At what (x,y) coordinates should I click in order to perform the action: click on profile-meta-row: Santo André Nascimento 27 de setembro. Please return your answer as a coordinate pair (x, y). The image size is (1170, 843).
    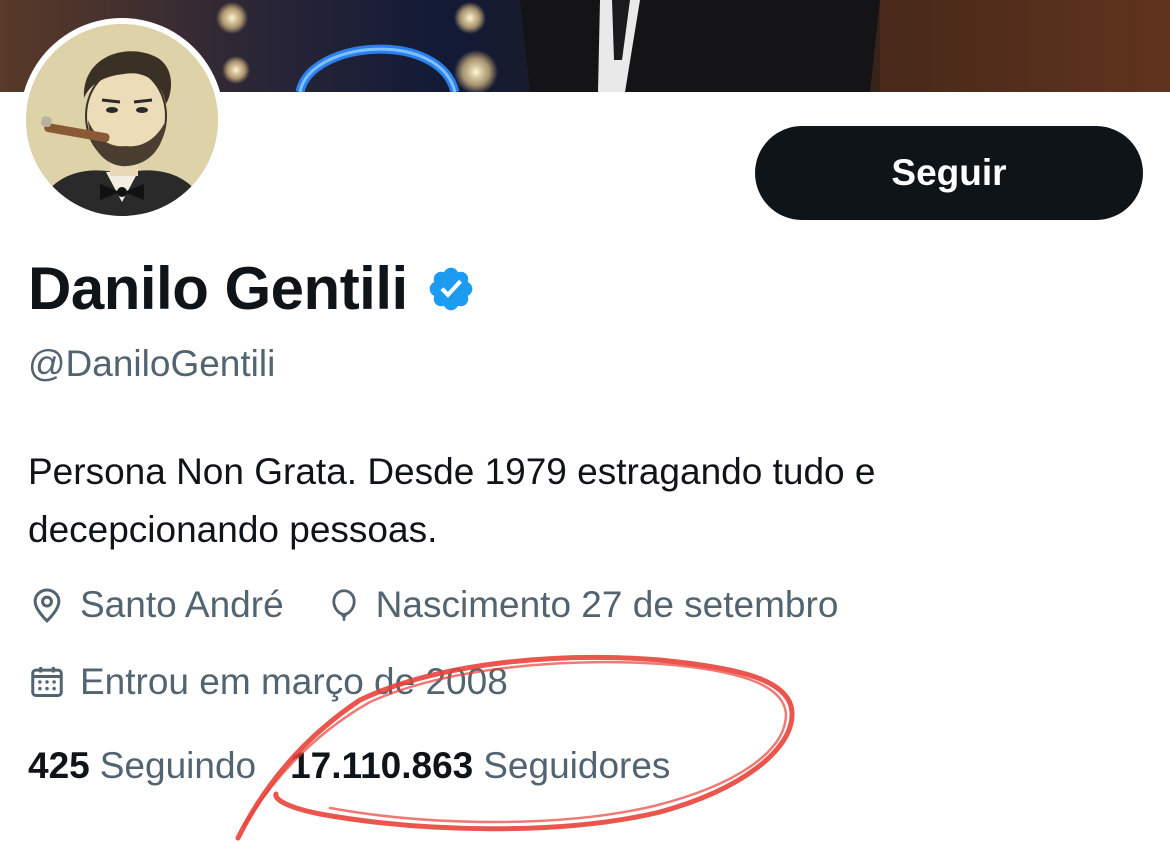
    Looking at the image, I should click on (454, 605).